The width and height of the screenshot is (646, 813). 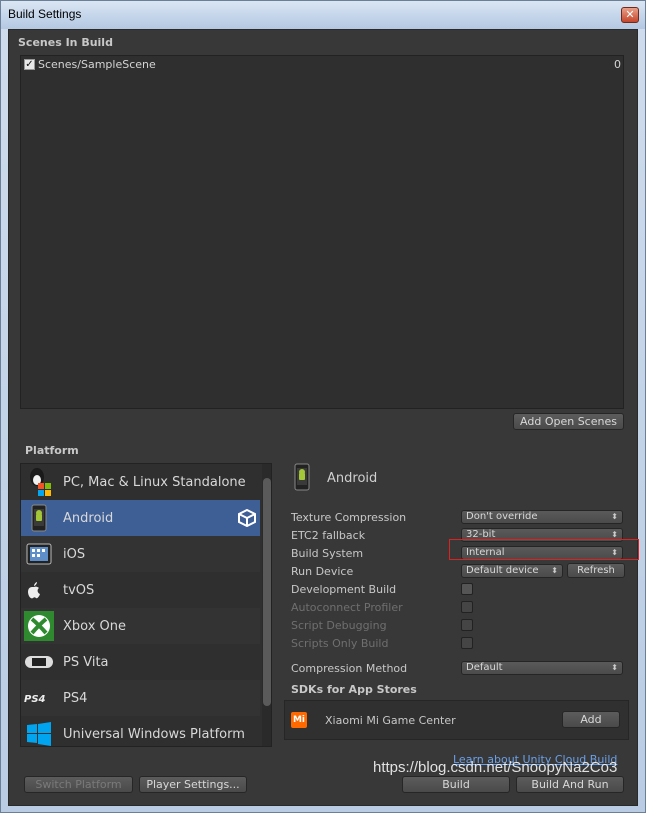 What do you see at coordinates (140, 698) in the screenshot?
I see `platform-item-ps4: PS4 PS4` at bounding box center [140, 698].